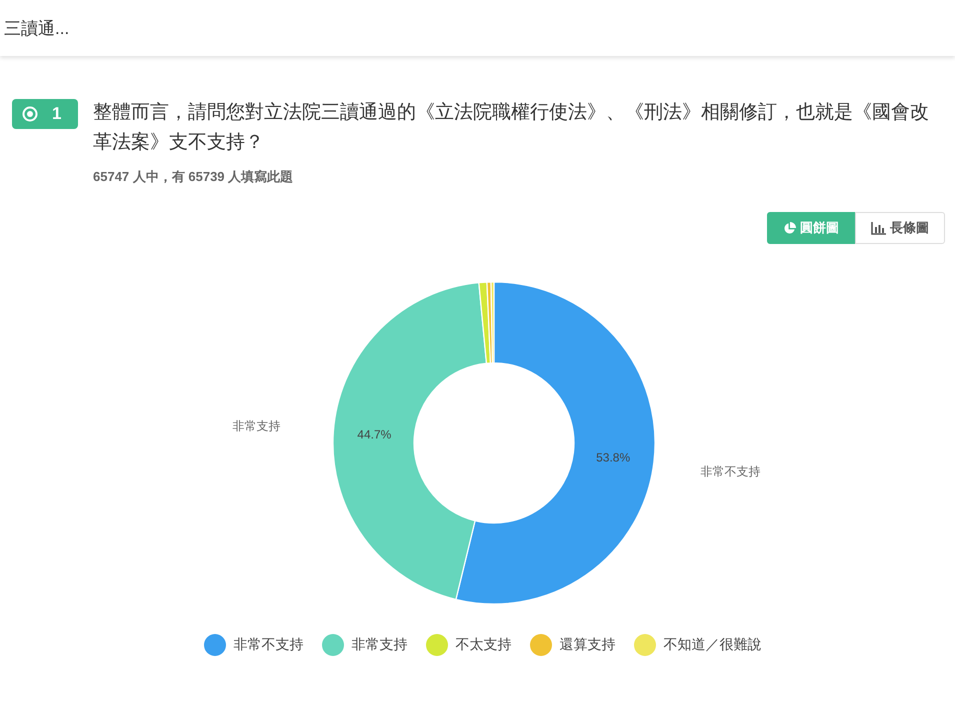 The width and height of the screenshot is (955, 723). I want to click on legend-label: 不太支持, so click(484, 645).